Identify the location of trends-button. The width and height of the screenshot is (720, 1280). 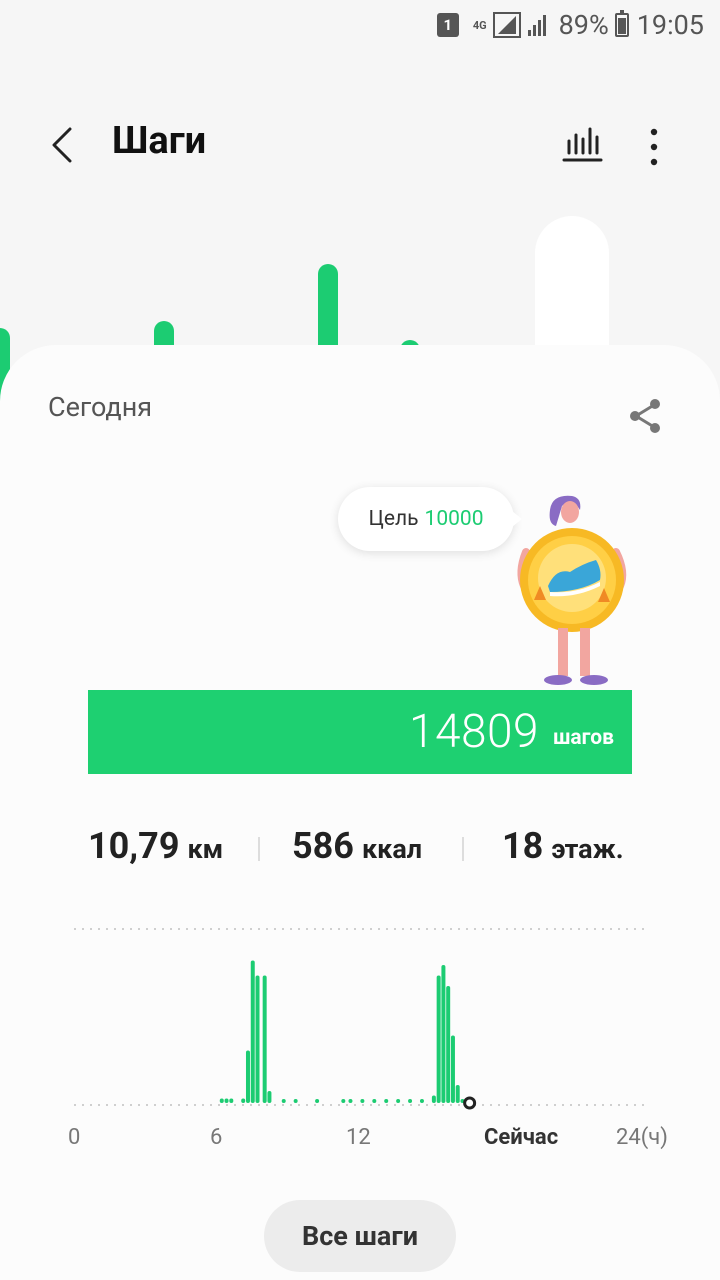
(582, 145).